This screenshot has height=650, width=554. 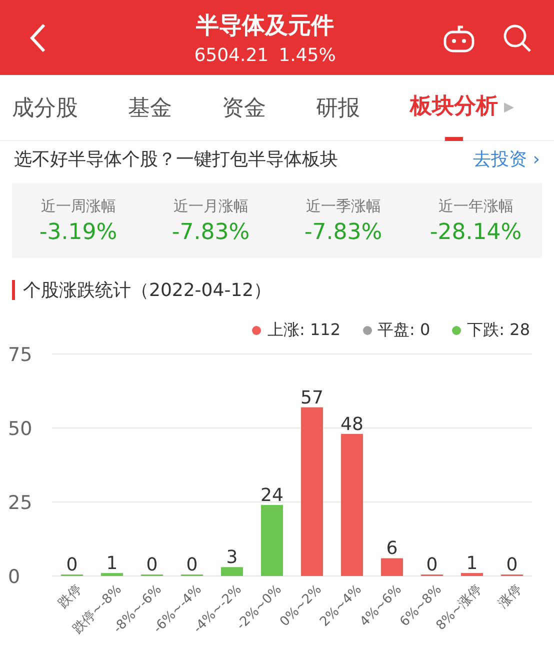 What do you see at coordinates (517, 37) in the screenshot?
I see `search-icon` at bounding box center [517, 37].